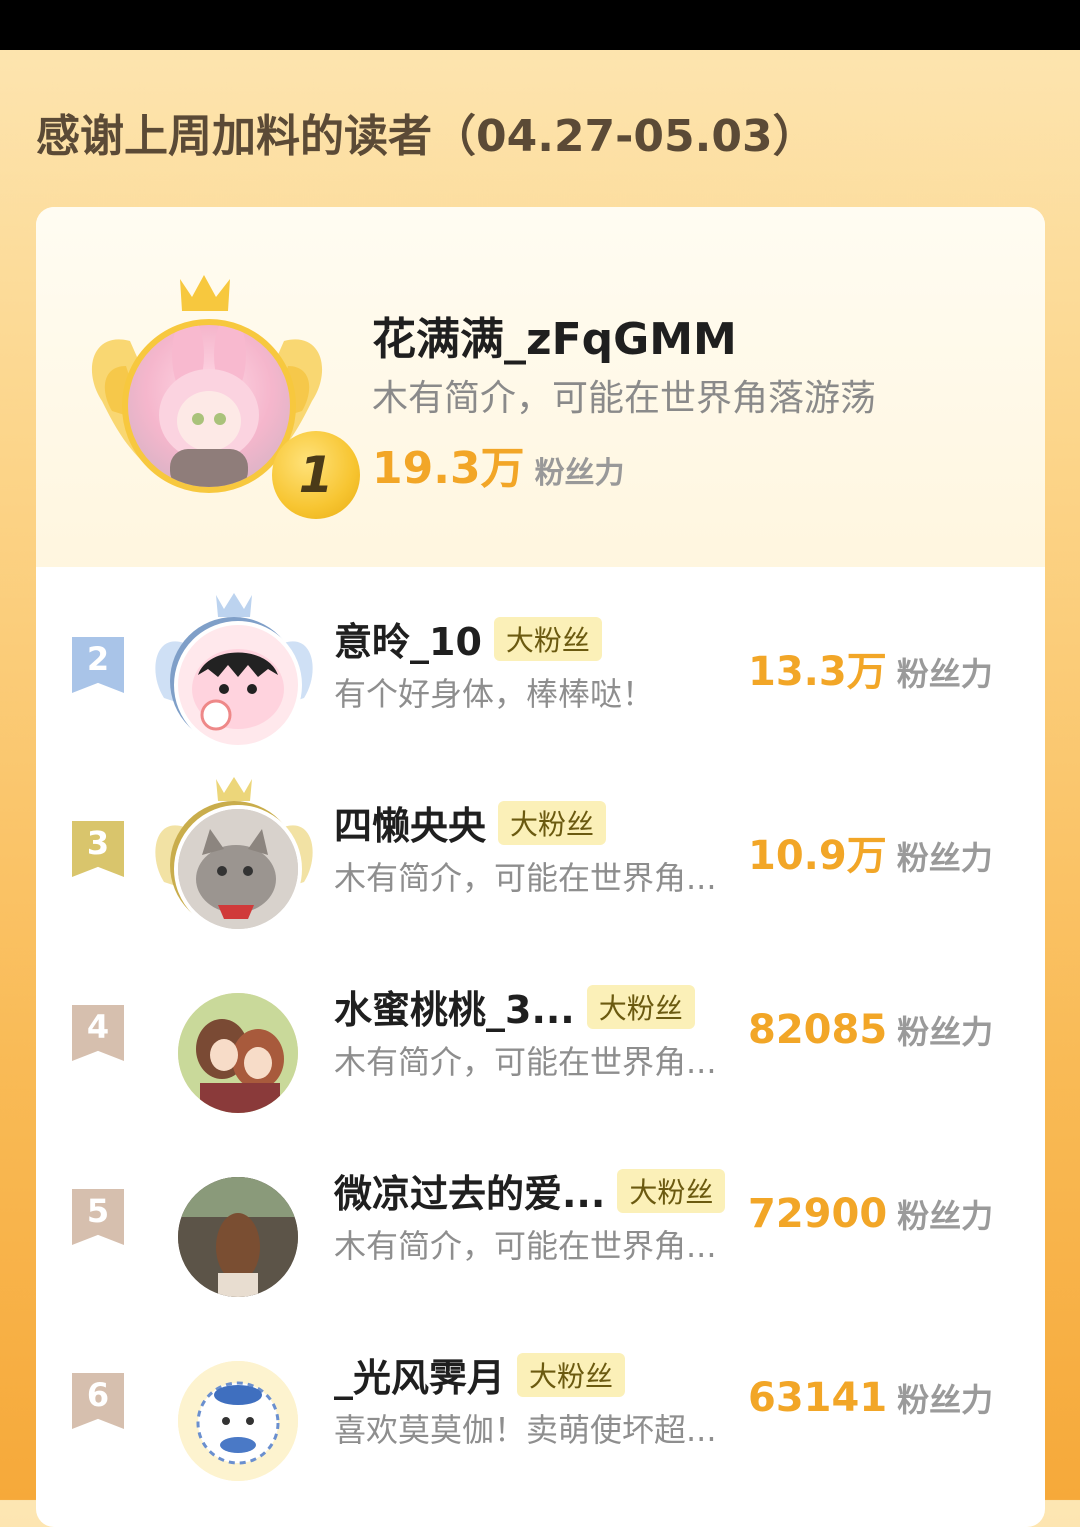 The width and height of the screenshot is (1080, 1527). I want to click on reader-name: 四懒央央, so click(410, 822).